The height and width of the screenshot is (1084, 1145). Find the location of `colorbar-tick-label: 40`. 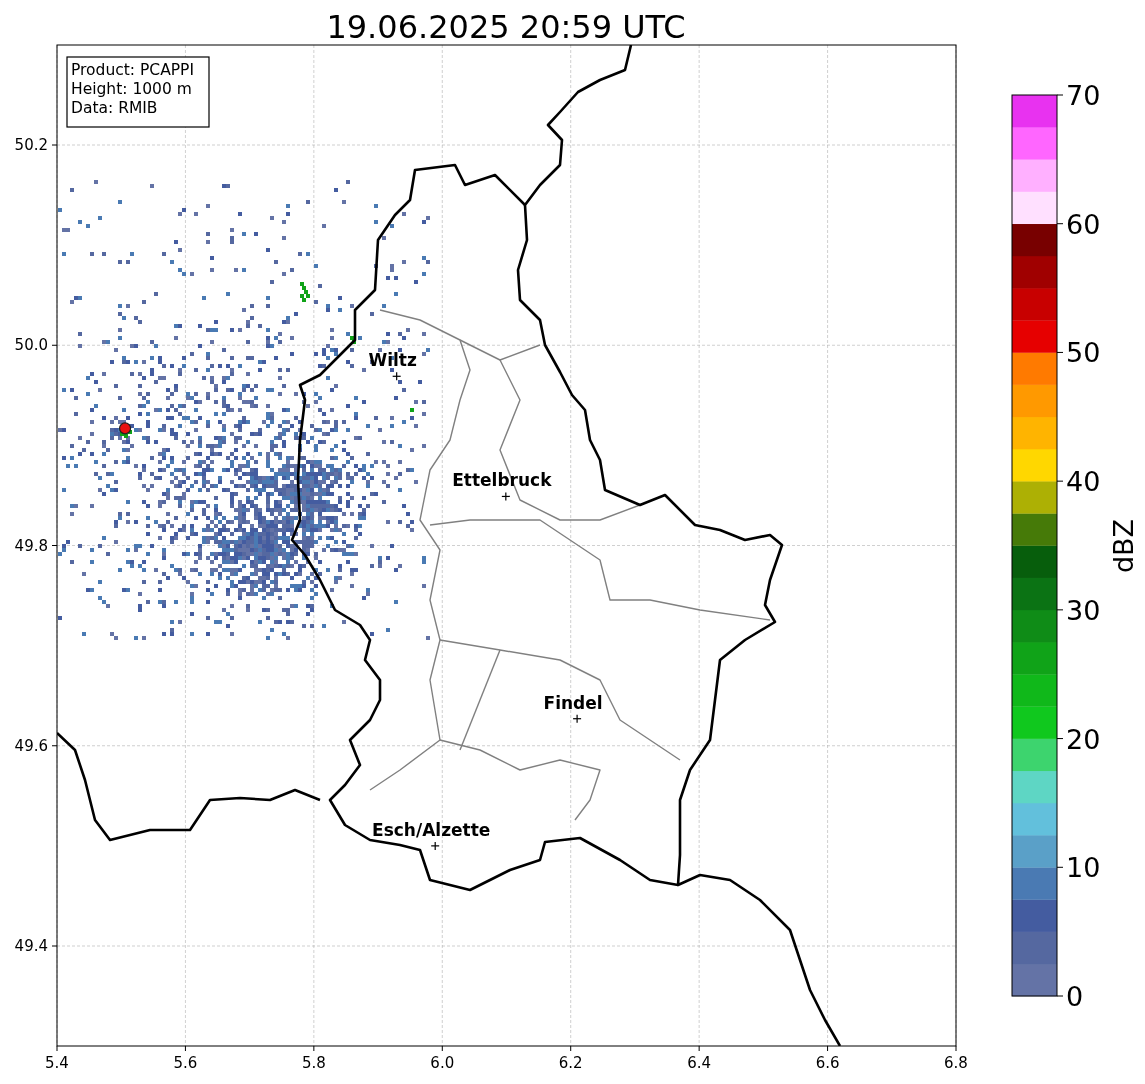

colorbar-tick-label: 40 is located at coordinates (1083, 482).